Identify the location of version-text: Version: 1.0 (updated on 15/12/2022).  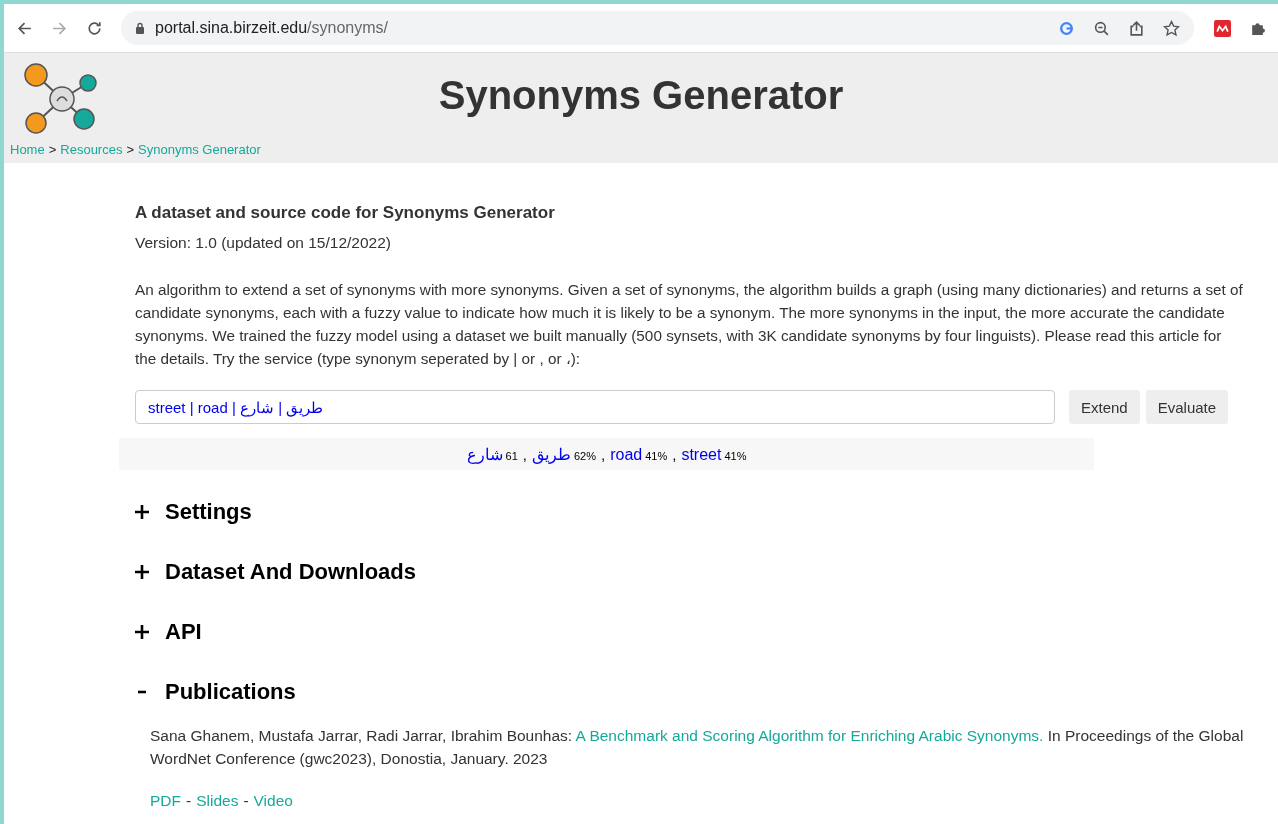
(263, 243).